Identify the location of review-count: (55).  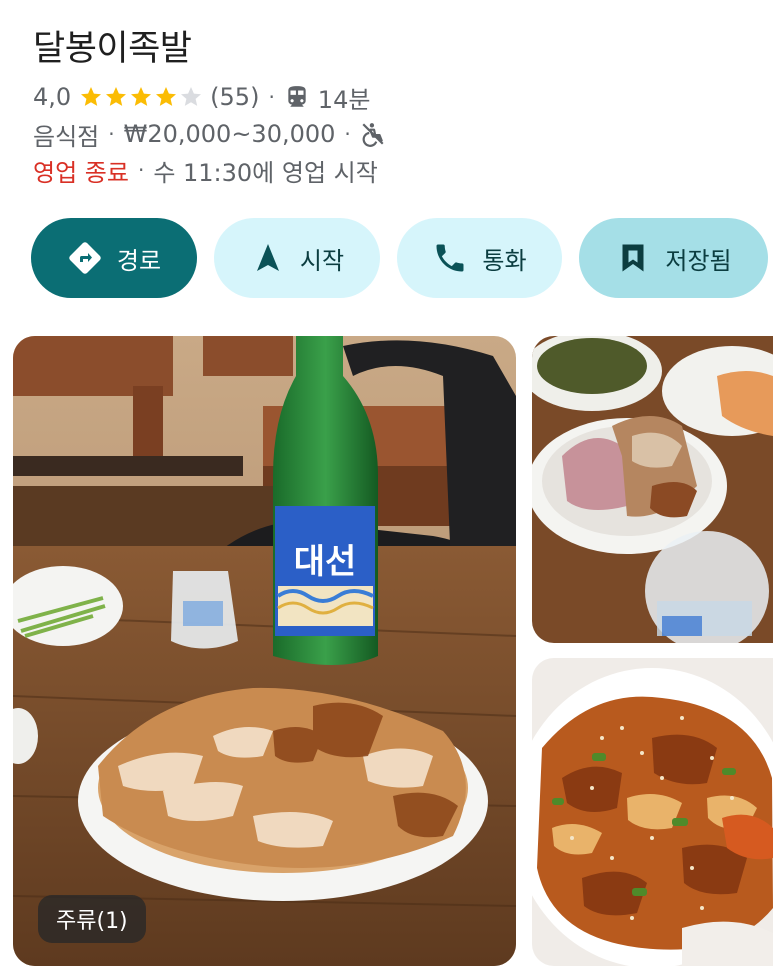
(234, 97).